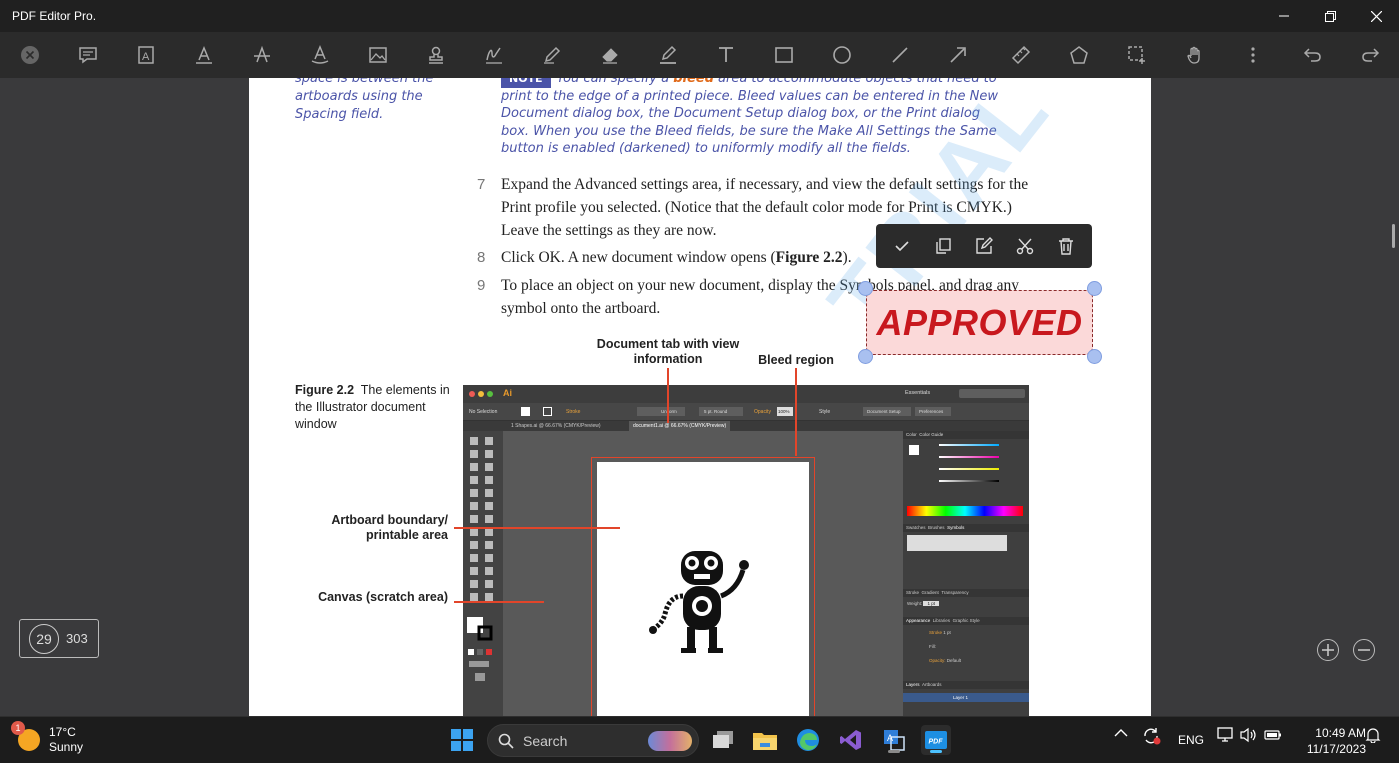 This screenshot has height=763, width=1399. I want to click on pen-tool, so click(552, 55).